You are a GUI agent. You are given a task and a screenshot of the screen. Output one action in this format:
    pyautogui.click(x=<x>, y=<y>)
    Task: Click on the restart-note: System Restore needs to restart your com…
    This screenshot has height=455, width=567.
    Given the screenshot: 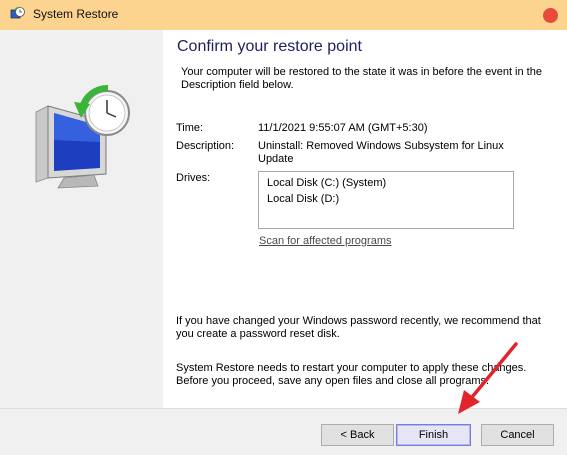 What is the action you would take?
    pyautogui.click(x=351, y=374)
    